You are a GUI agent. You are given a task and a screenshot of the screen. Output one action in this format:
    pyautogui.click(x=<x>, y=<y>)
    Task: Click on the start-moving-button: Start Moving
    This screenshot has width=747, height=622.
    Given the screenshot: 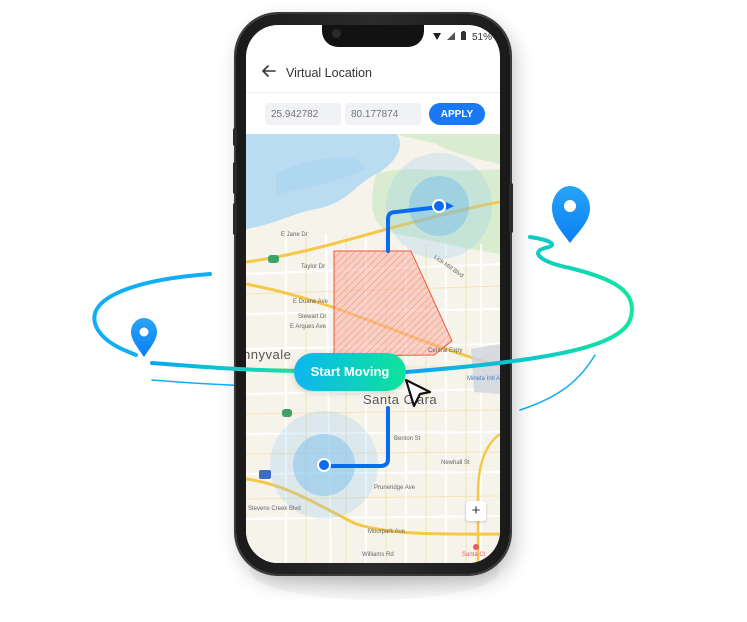 What is the action you would take?
    pyautogui.click(x=350, y=372)
    